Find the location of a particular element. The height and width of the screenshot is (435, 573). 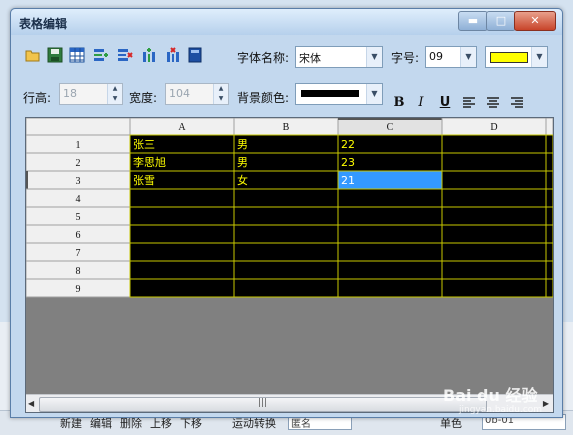

corner-cell is located at coordinates (78, 127).